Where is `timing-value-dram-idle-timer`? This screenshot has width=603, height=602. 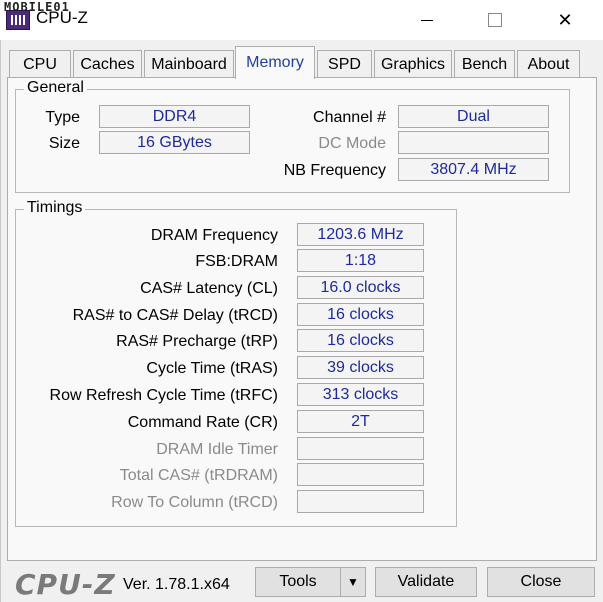
timing-value-dram-idle-timer is located at coordinates (360, 448).